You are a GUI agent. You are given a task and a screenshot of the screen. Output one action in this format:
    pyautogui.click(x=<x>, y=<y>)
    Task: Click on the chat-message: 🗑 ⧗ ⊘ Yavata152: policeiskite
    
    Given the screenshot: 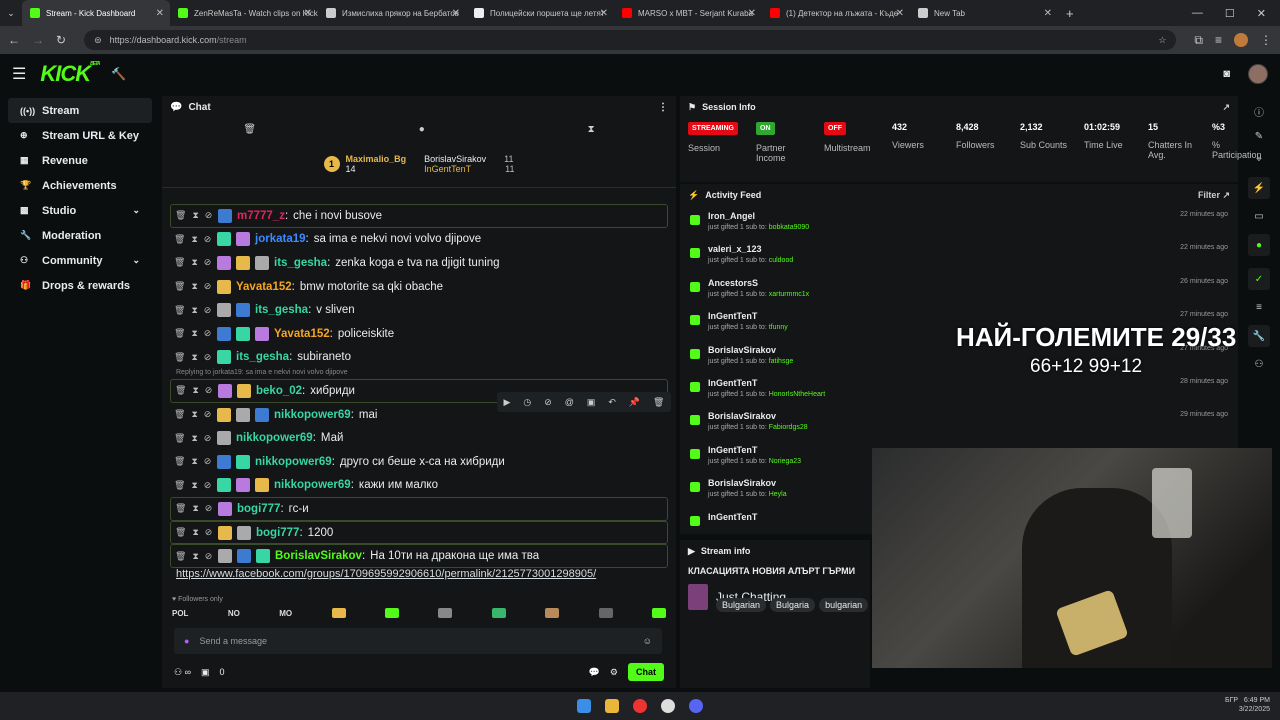 What is the action you would take?
    pyautogui.click(x=419, y=334)
    